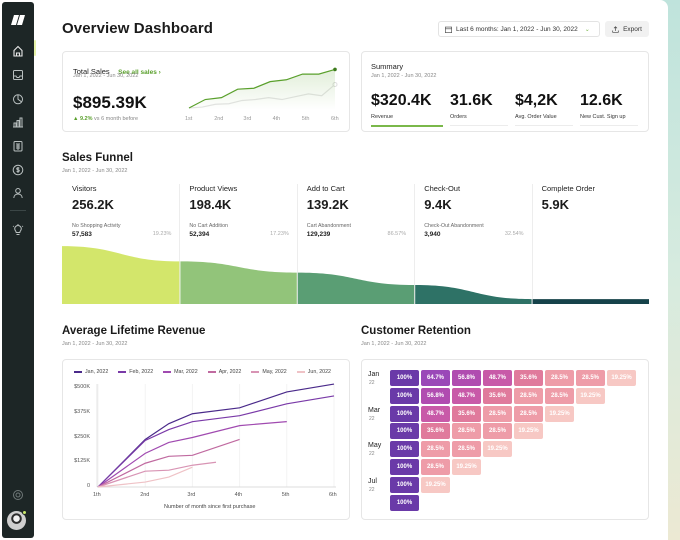 The width and height of the screenshot is (680, 540). Describe the element at coordinates (216, 441) in the screenshot. I see `series-line-feb-2022` at that location.